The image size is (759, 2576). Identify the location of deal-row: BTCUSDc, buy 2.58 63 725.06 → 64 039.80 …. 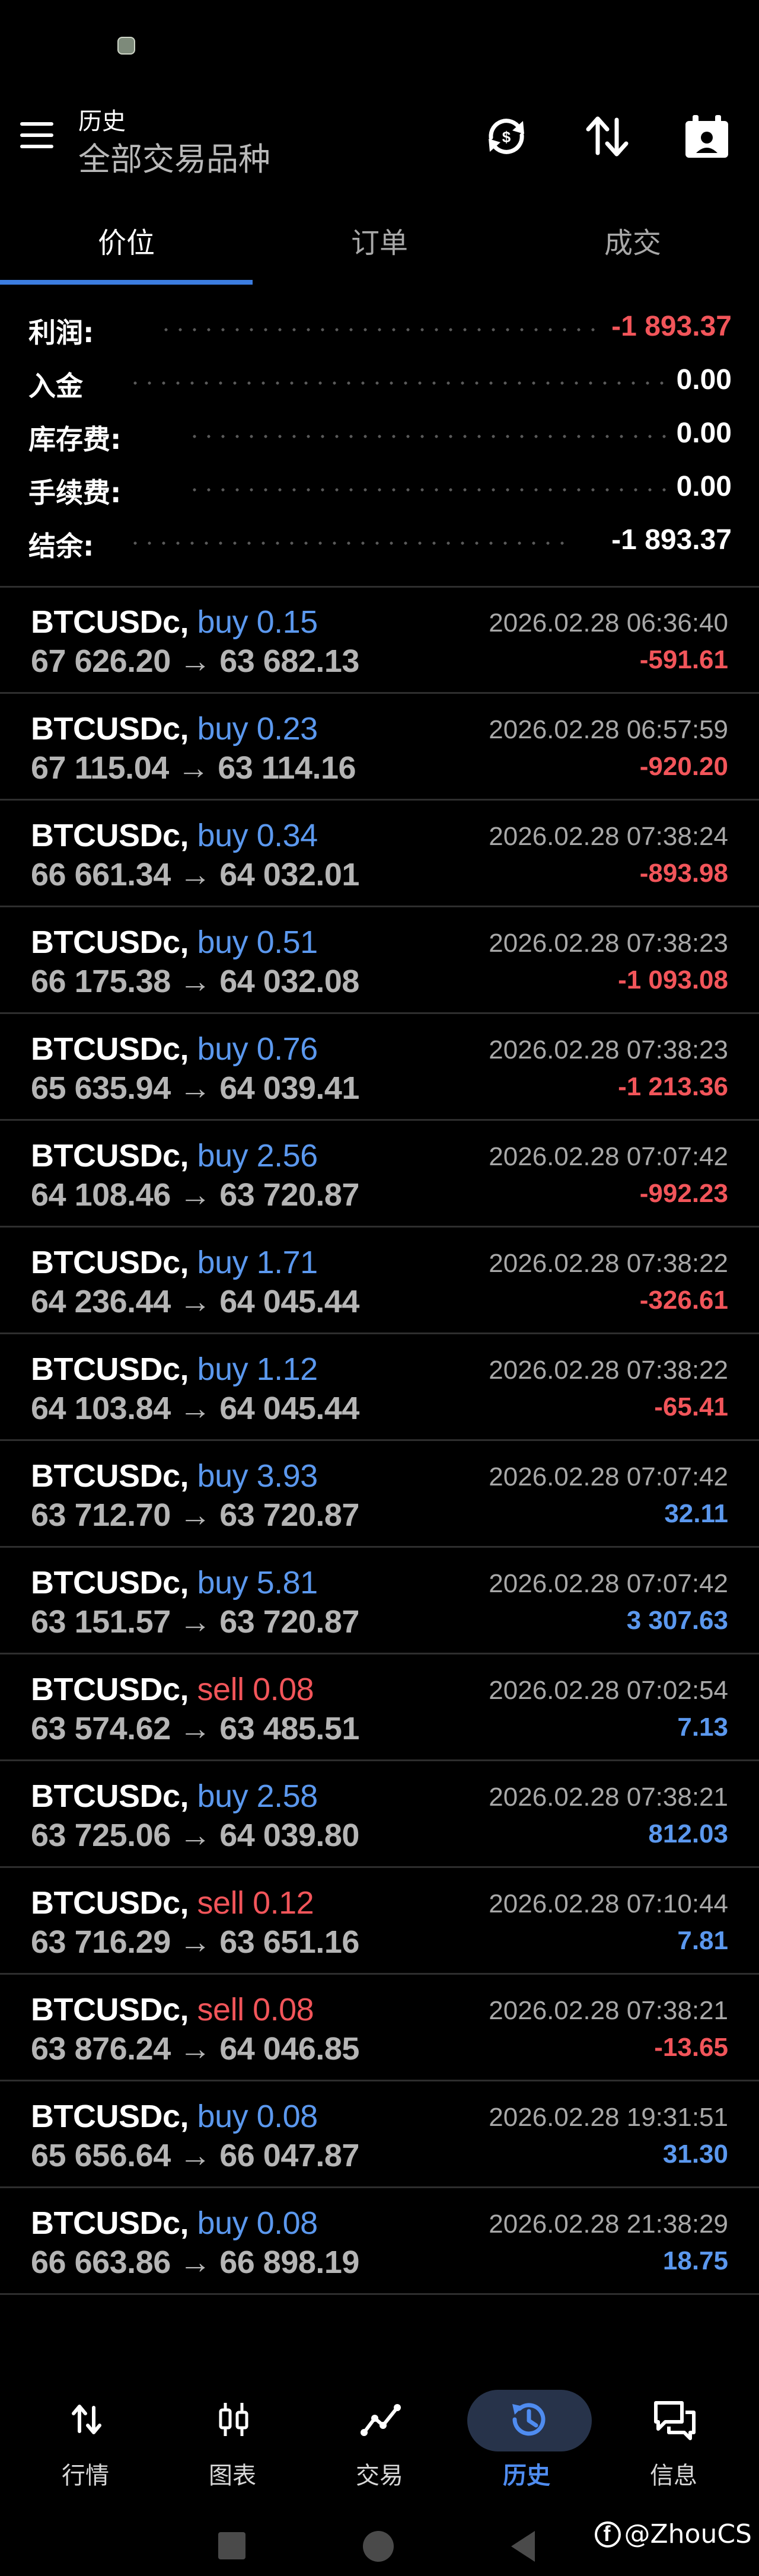
(379, 1815).